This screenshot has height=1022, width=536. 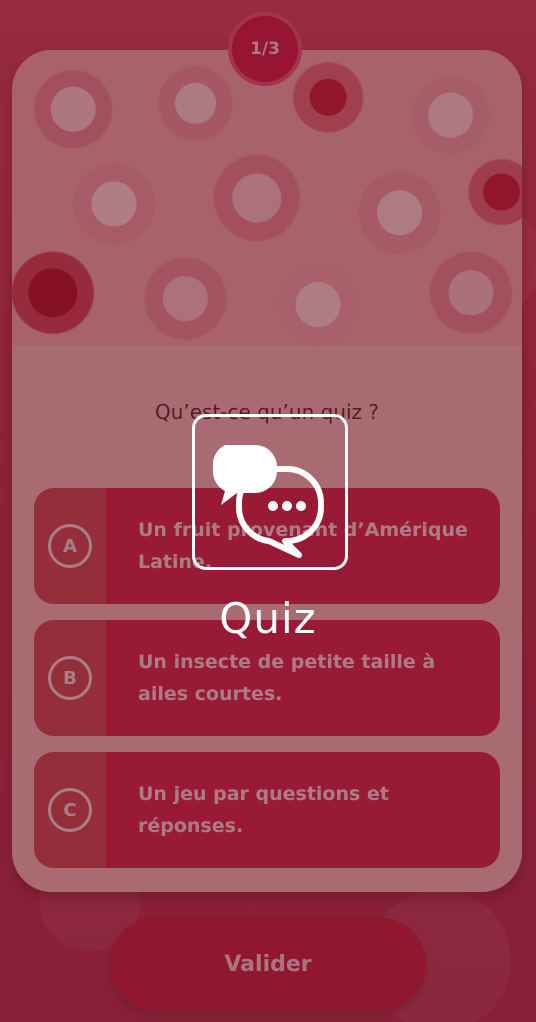 What do you see at coordinates (270, 492) in the screenshot?
I see `chat-bubbles-icon` at bounding box center [270, 492].